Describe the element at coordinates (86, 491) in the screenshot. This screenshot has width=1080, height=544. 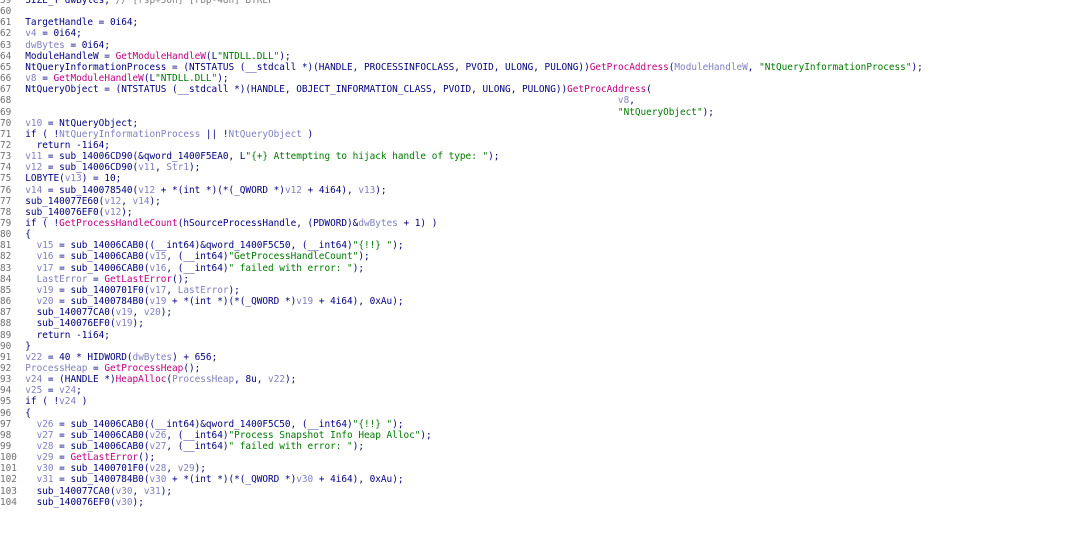
I see `code-line: 103 sub_140077CA0(v30, v31);` at that location.